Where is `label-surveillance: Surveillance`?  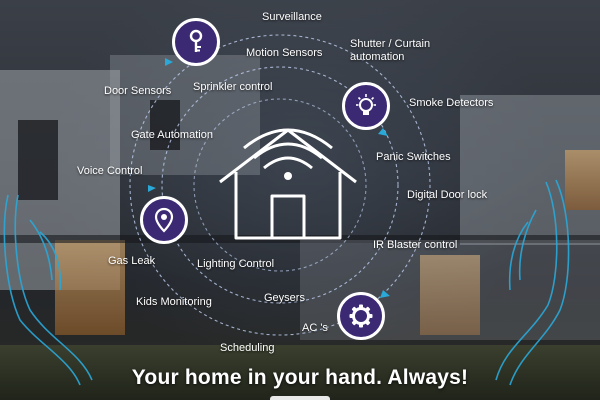
label-surveillance: Surveillance is located at coordinates (292, 17).